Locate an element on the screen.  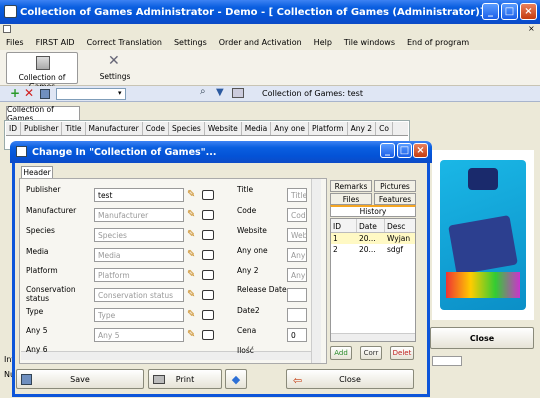
delete-icon: ✕ is located at coordinates (29, 93).